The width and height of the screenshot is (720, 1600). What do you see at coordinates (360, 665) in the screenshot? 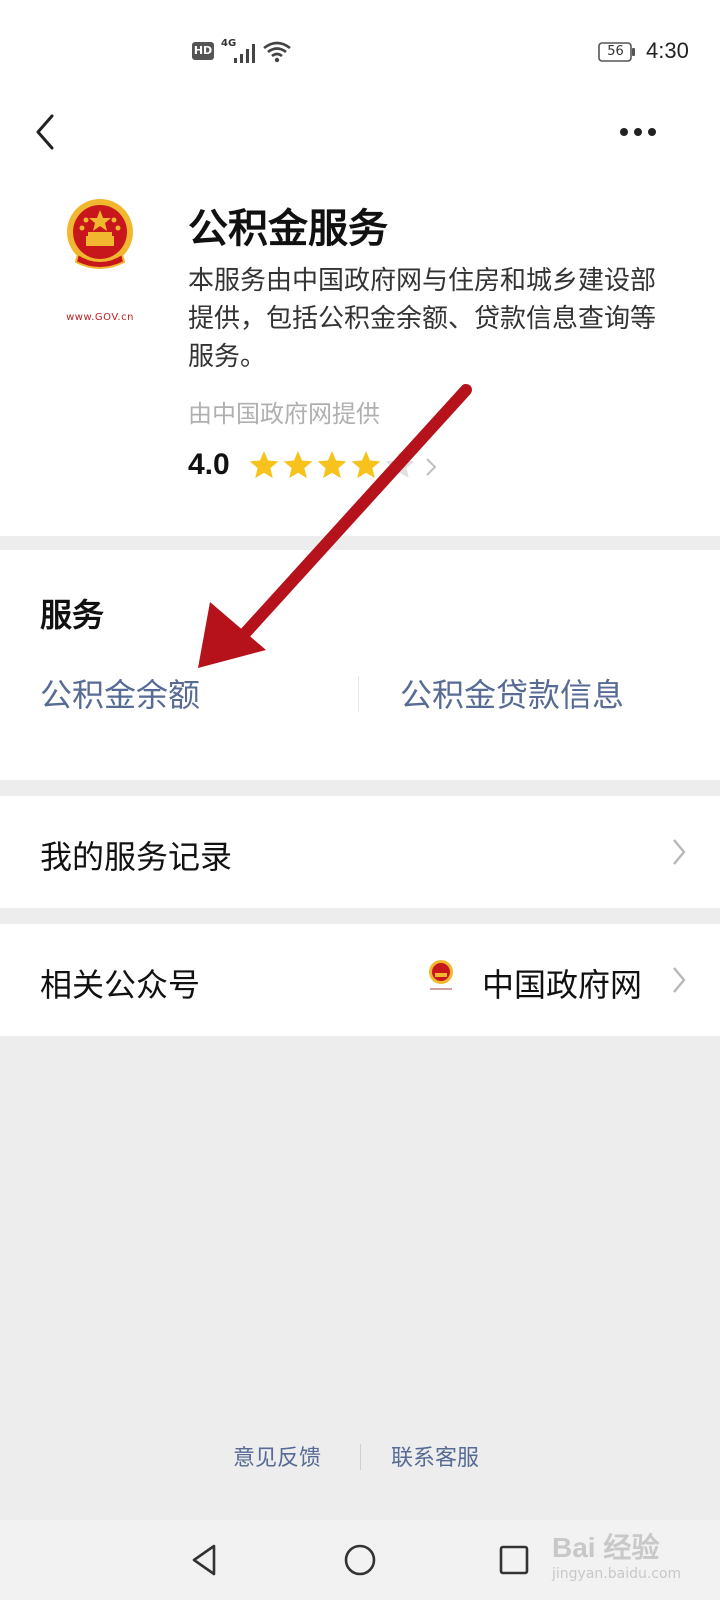
I see `services-card: 服务 公积金余额 公积金贷款信息` at bounding box center [360, 665].